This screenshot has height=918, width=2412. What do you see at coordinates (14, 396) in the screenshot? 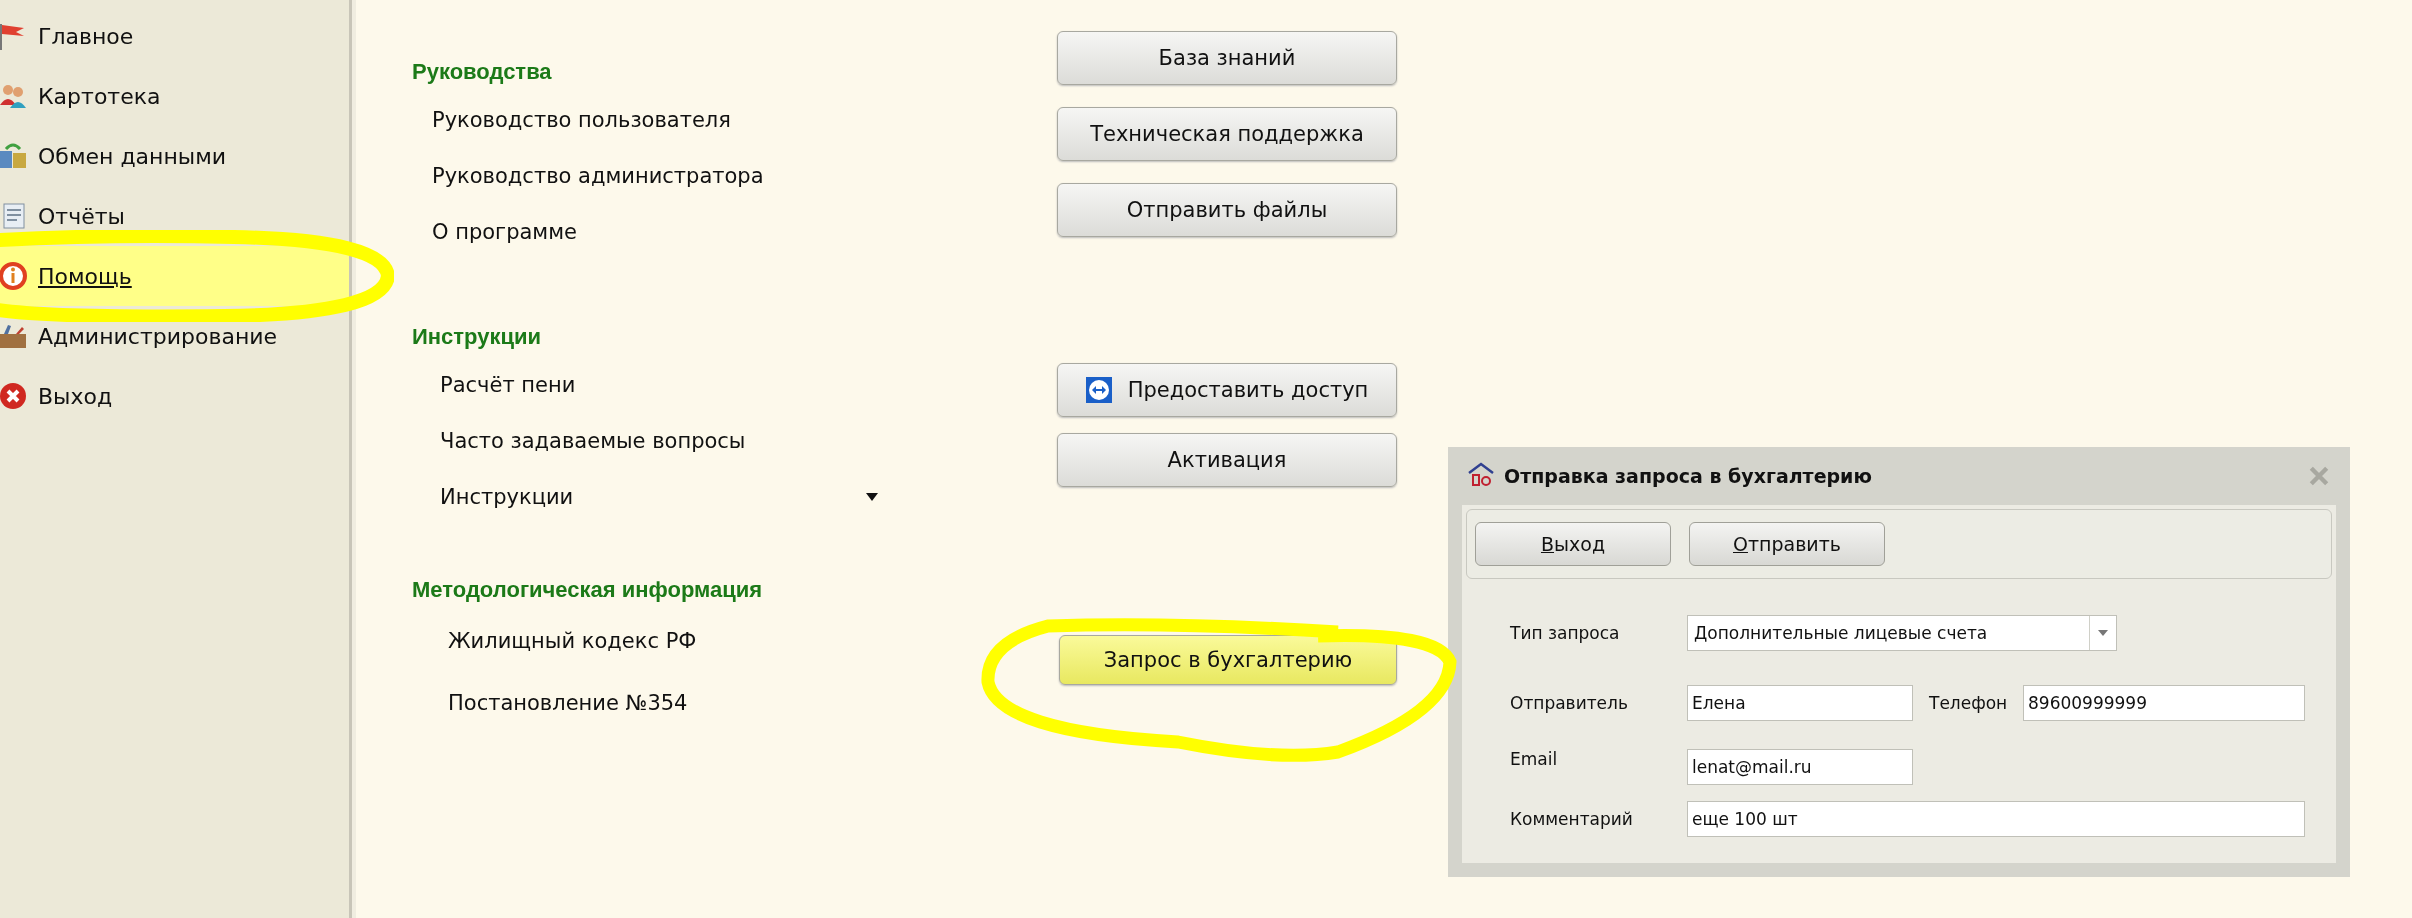
I see `close-icon` at bounding box center [14, 396].